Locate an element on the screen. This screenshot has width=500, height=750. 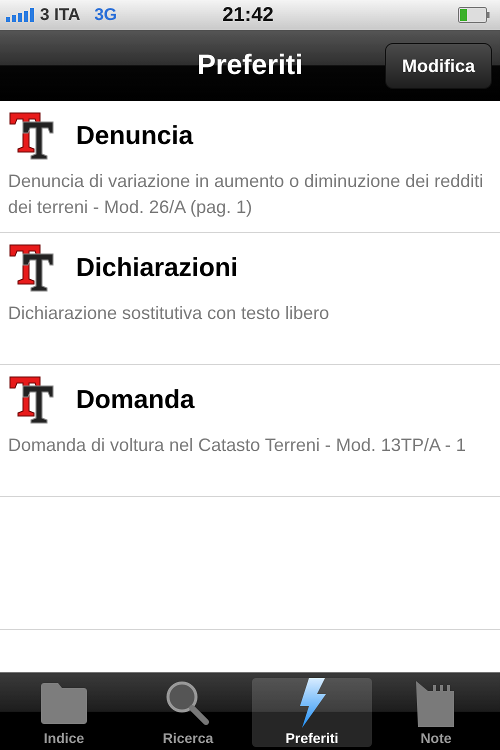
screen-title: Preferiti is located at coordinates (250, 65).